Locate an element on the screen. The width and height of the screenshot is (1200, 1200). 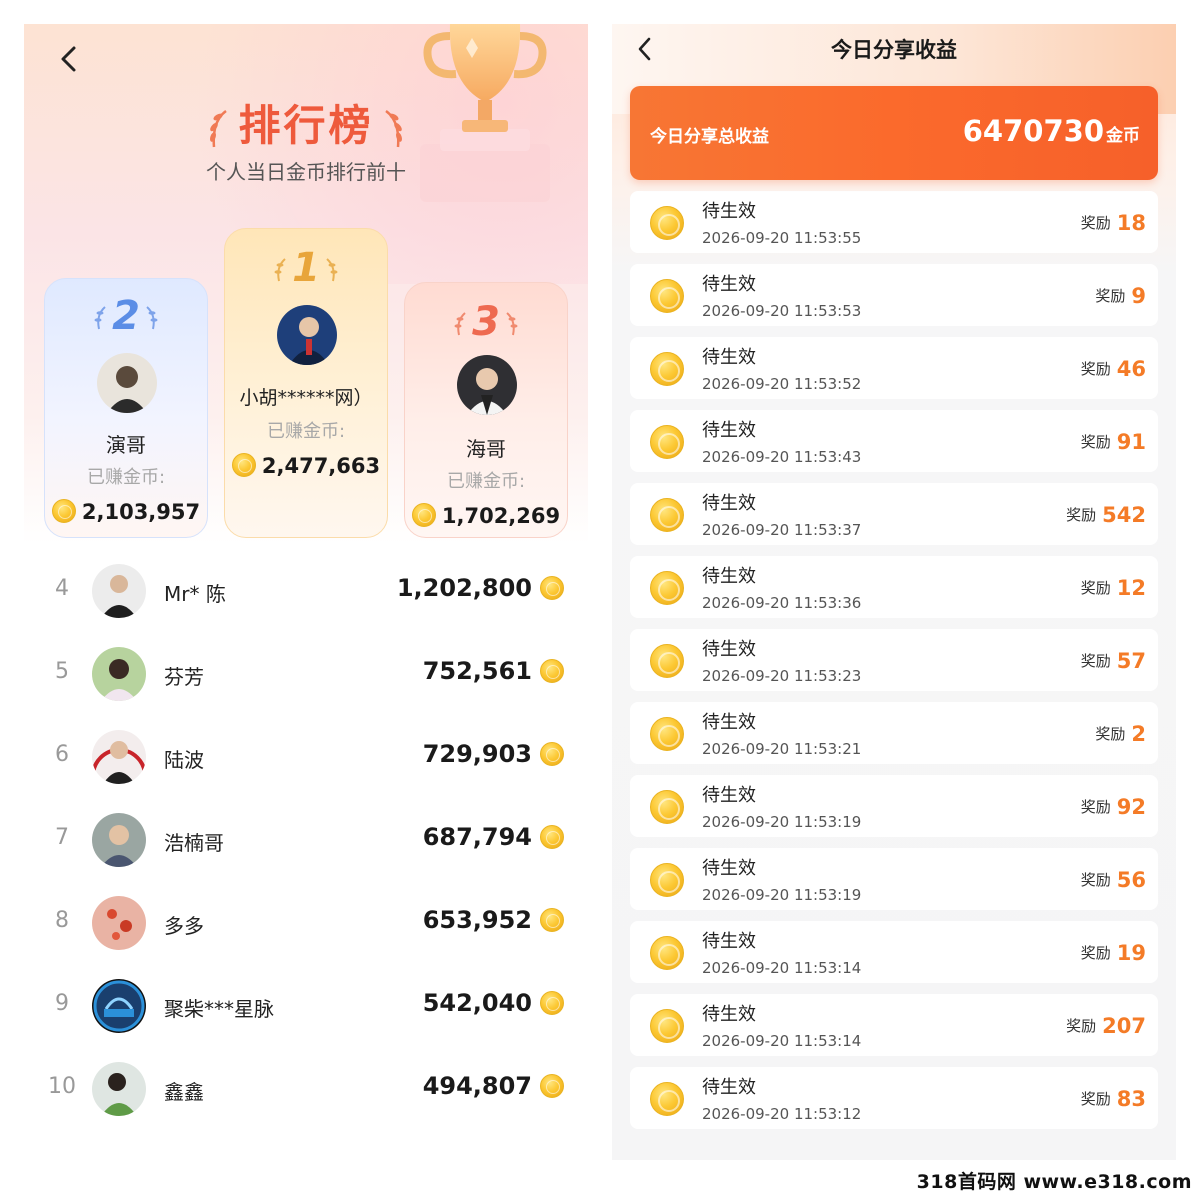
list-item: 8 多多 653,952 is located at coordinates (306, 923).